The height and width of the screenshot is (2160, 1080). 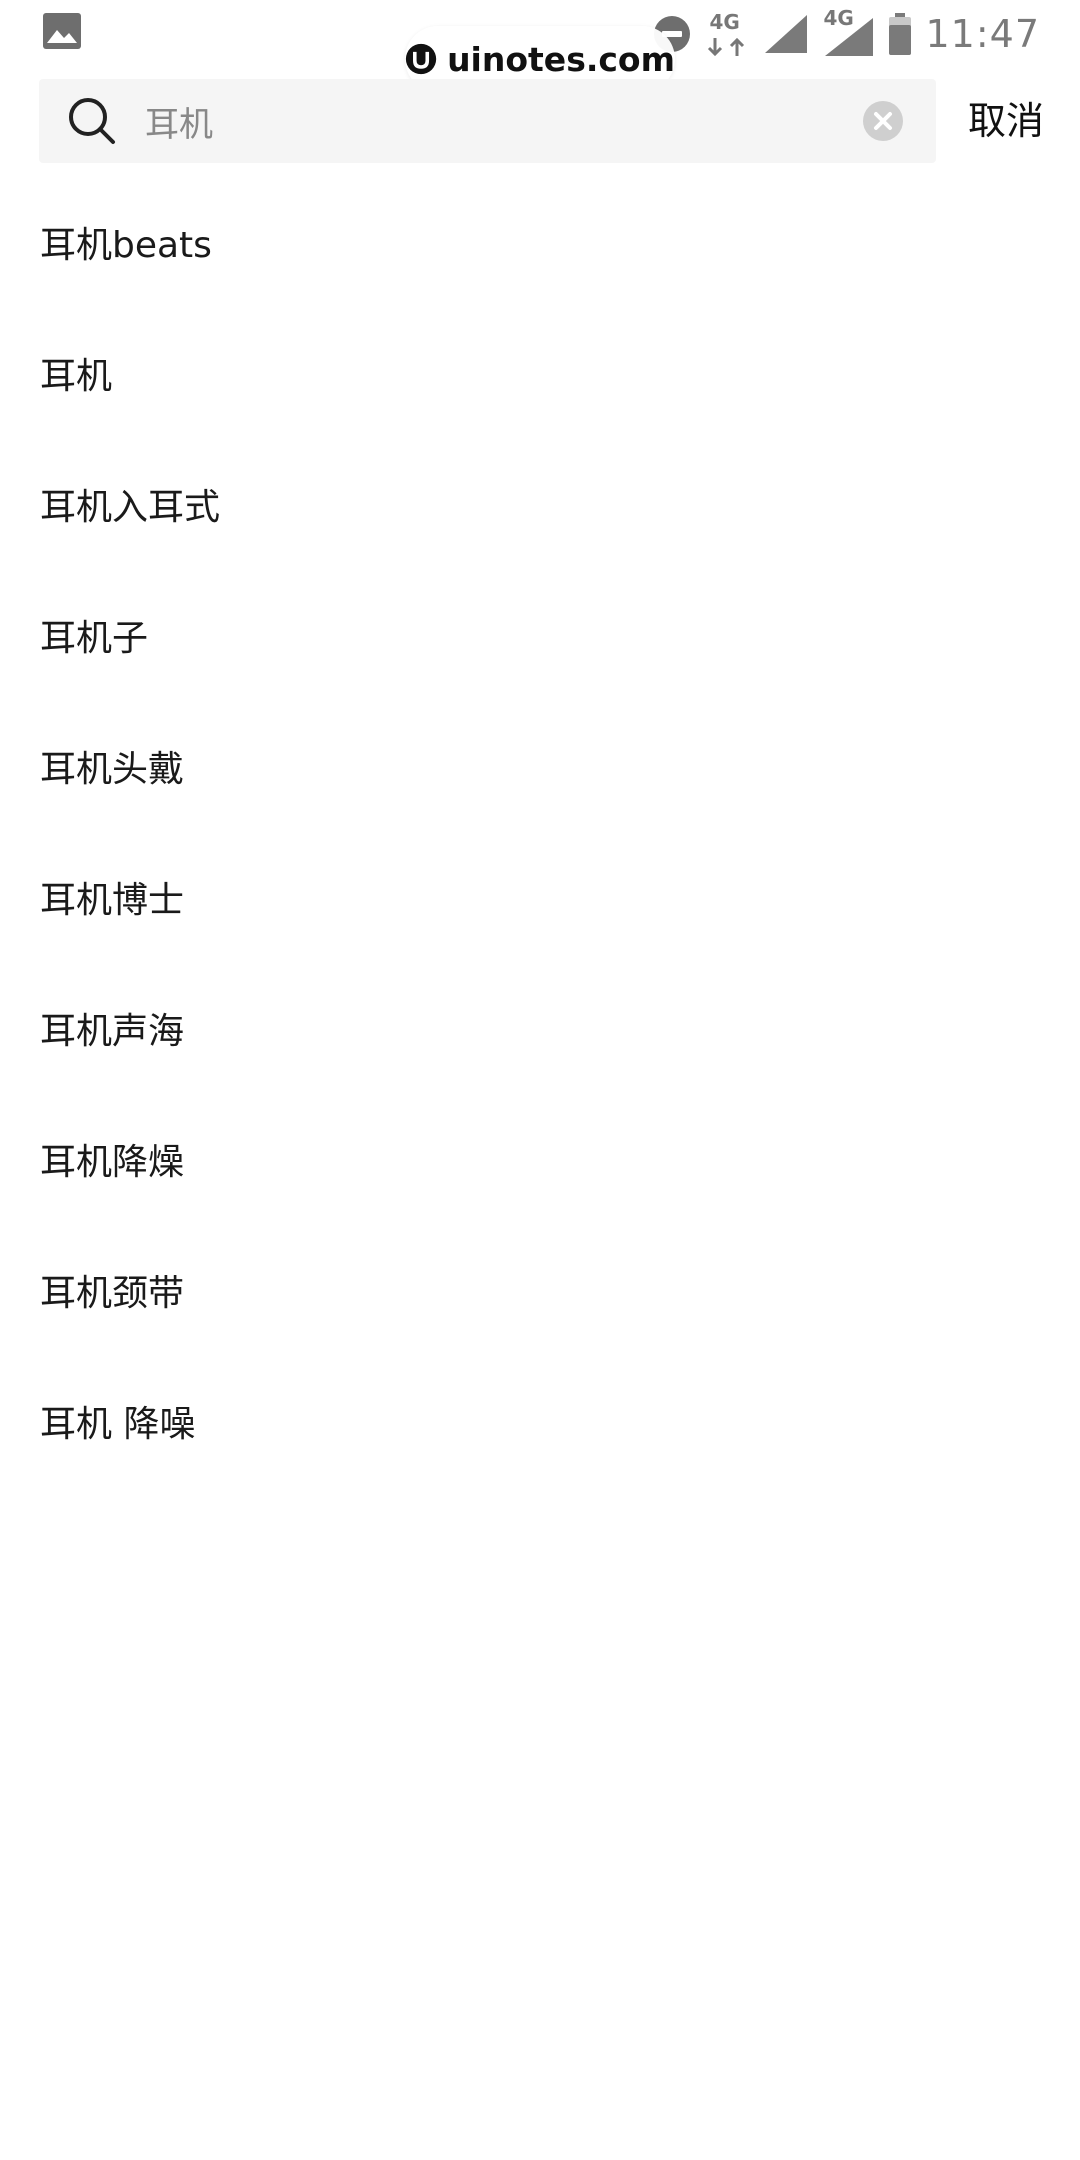 What do you see at coordinates (540, 507) in the screenshot?
I see `suggestion-item: 耳机入耳式` at bounding box center [540, 507].